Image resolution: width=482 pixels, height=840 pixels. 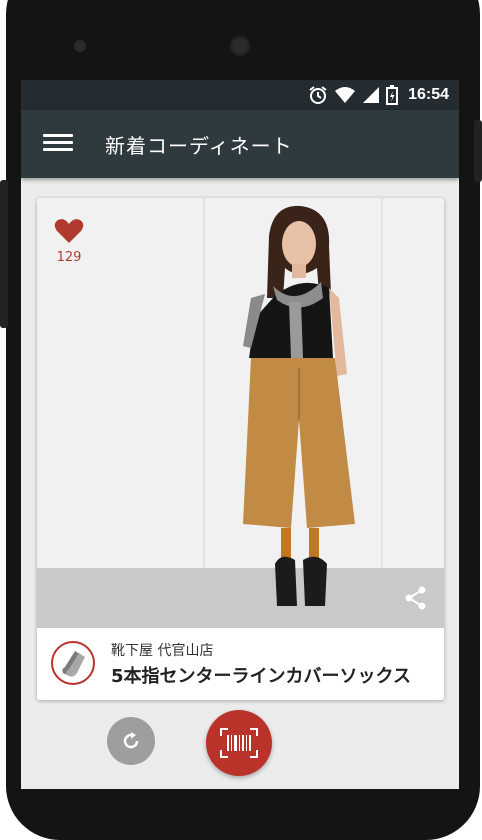 I want to click on barcode-scan-button, so click(x=239, y=743).